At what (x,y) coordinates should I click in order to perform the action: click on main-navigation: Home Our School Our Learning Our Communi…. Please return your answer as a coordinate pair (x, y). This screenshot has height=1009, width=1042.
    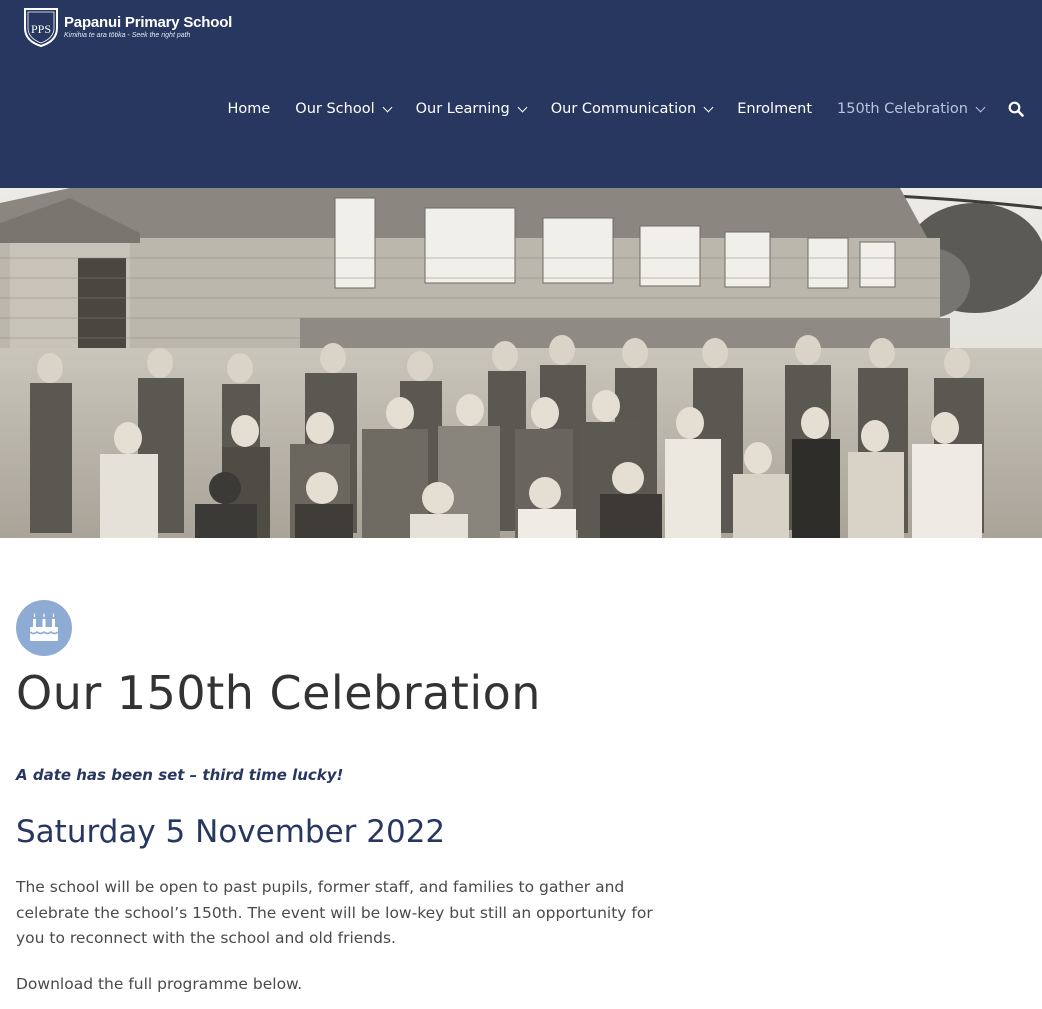
    Looking at the image, I should click on (613, 109).